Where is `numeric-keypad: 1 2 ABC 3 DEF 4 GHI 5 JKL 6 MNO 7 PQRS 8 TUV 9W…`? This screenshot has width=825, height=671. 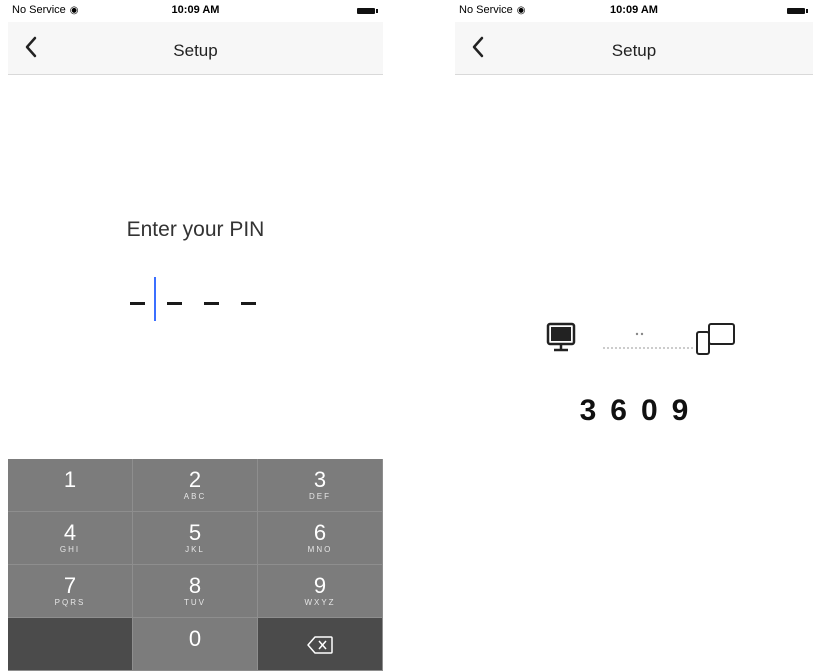
numeric-keypad: 1 2 ABC 3 DEF 4 GHI 5 JKL 6 MNO 7 PQRS 8 TUV 9W… is located at coordinates (195, 565).